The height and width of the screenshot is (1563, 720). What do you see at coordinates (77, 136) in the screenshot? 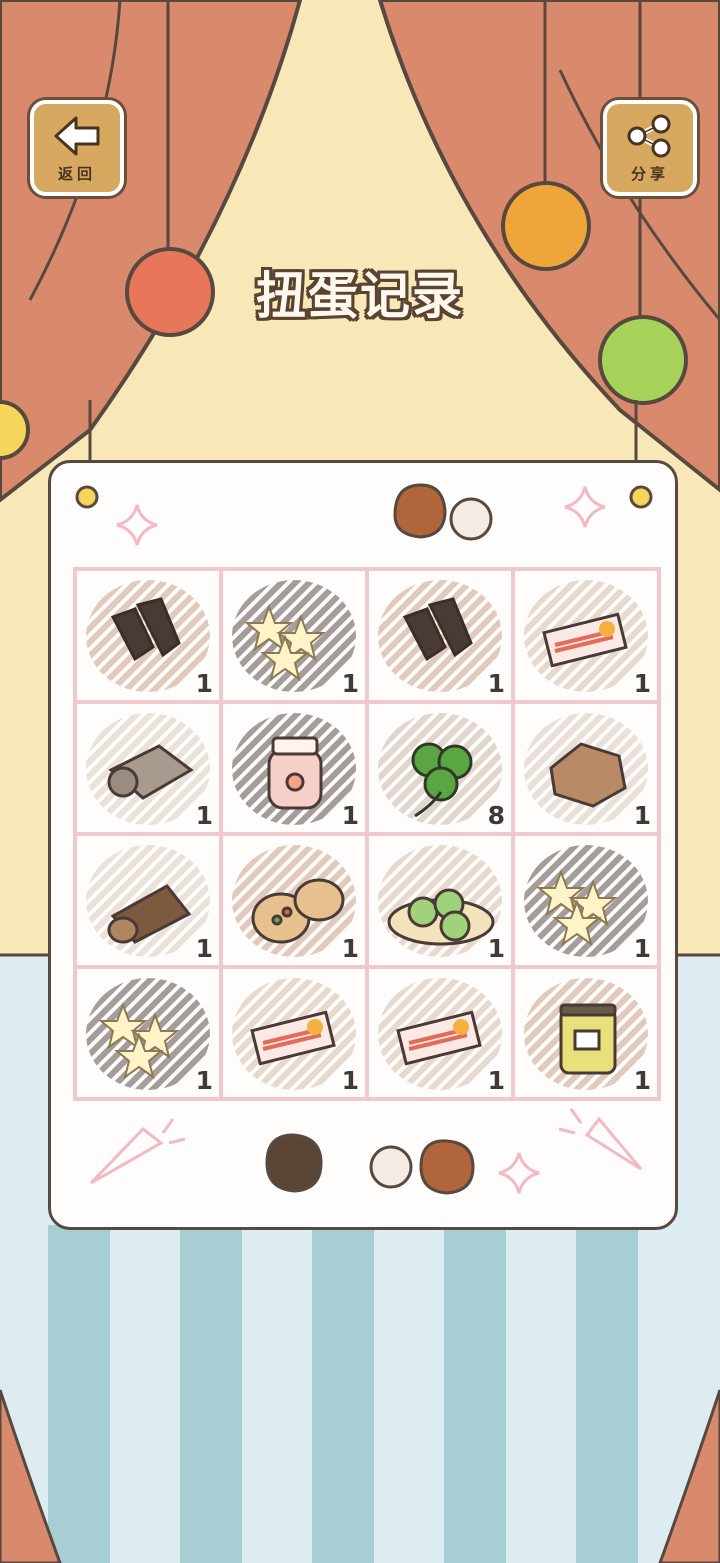
I see `arrow-left-icon` at bounding box center [77, 136].